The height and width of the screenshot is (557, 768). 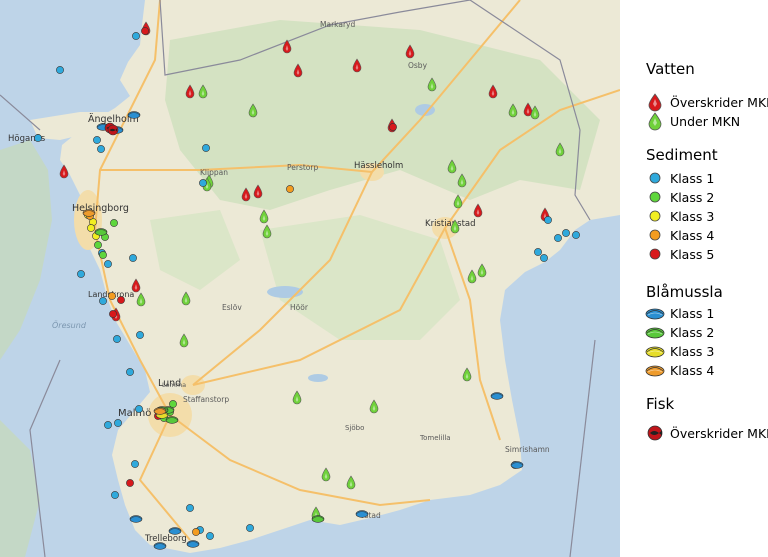 What do you see at coordinates (719, 102) in the screenshot?
I see `legend-label: Överskrider MKN` at bounding box center [719, 102].